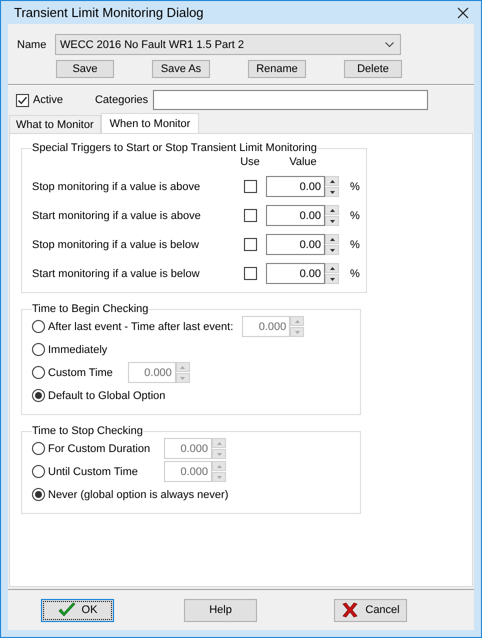  What do you see at coordinates (290, 100) in the screenshot?
I see `categories-field` at bounding box center [290, 100].